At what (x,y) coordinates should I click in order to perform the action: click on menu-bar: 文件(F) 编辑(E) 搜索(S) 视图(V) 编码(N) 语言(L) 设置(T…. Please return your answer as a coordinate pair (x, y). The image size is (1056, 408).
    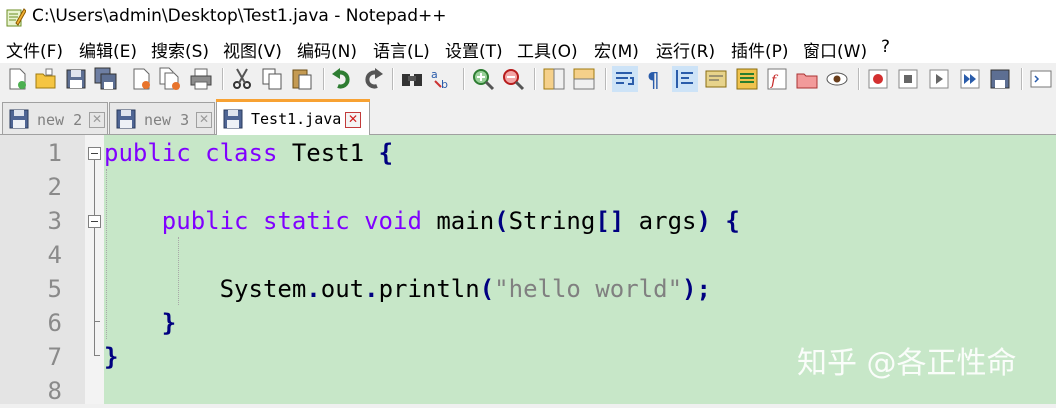
    Looking at the image, I should click on (528, 49).